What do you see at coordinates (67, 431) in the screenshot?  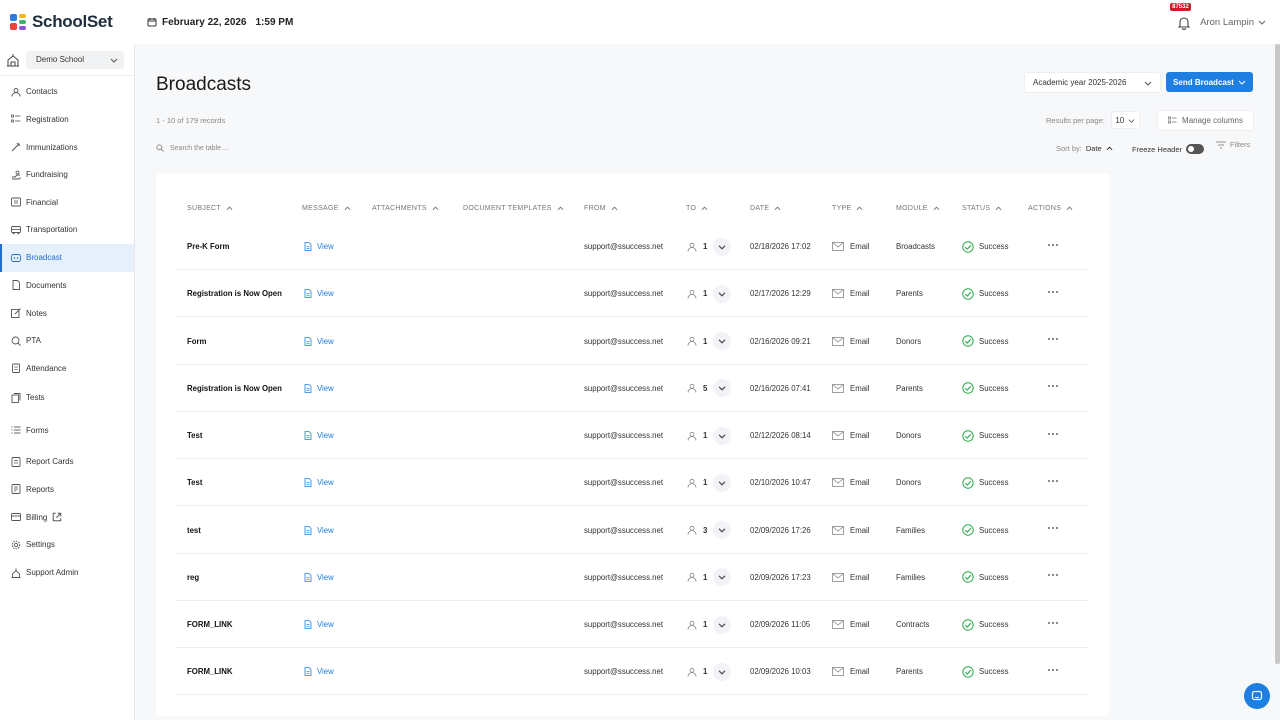 I see `sidebar-item-forms: Forms` at bounding box center [67, 431].